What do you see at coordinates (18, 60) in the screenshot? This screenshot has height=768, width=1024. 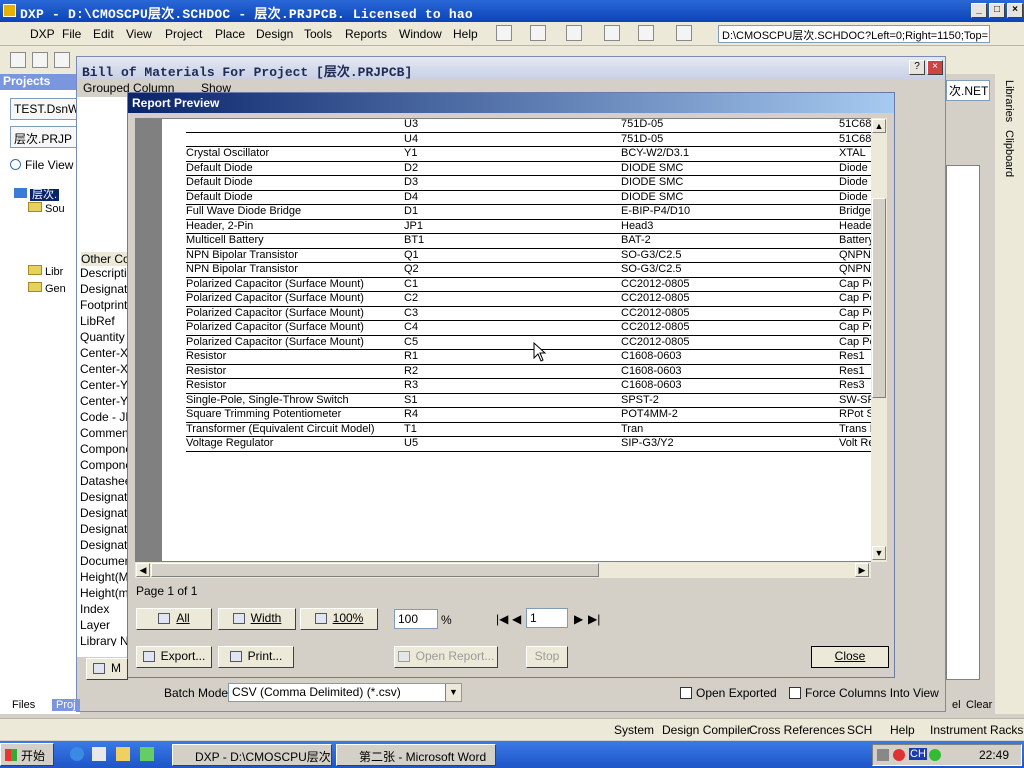 I see `new-doc-icon` at bounding box center [18, 60].